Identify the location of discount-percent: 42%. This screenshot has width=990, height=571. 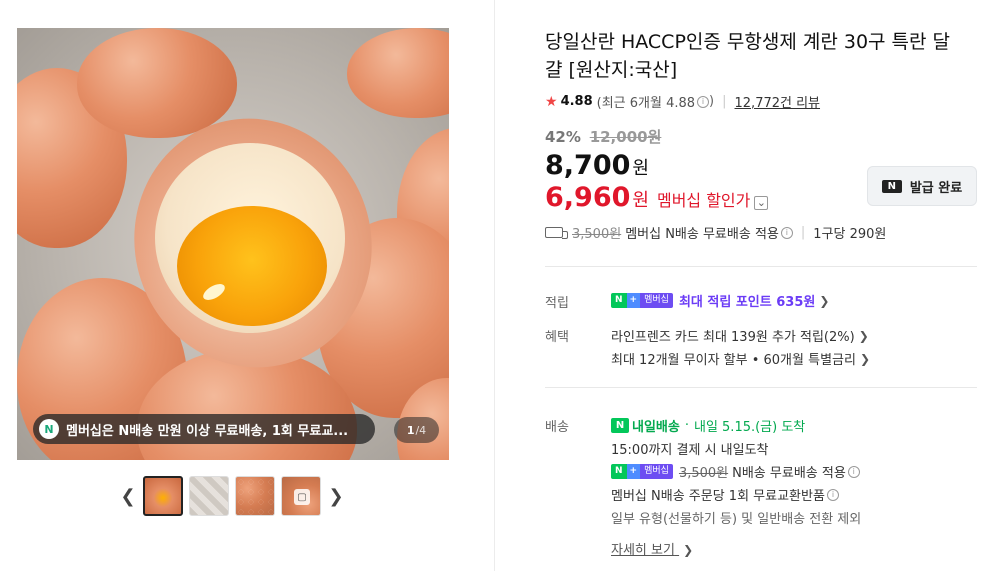
(563, 137).